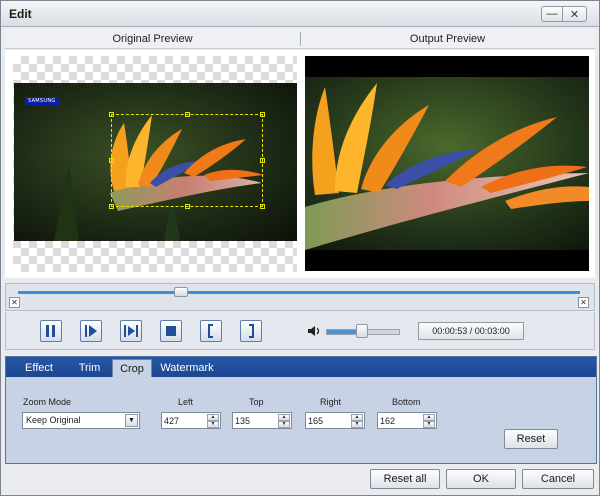 Image resolution: width=600 pixels, height=496 pixels. What do you see at coordinates (152, 39) in the screenshot?
I see `original-preview-label: Original Preview` at bounding box center [152, 39].